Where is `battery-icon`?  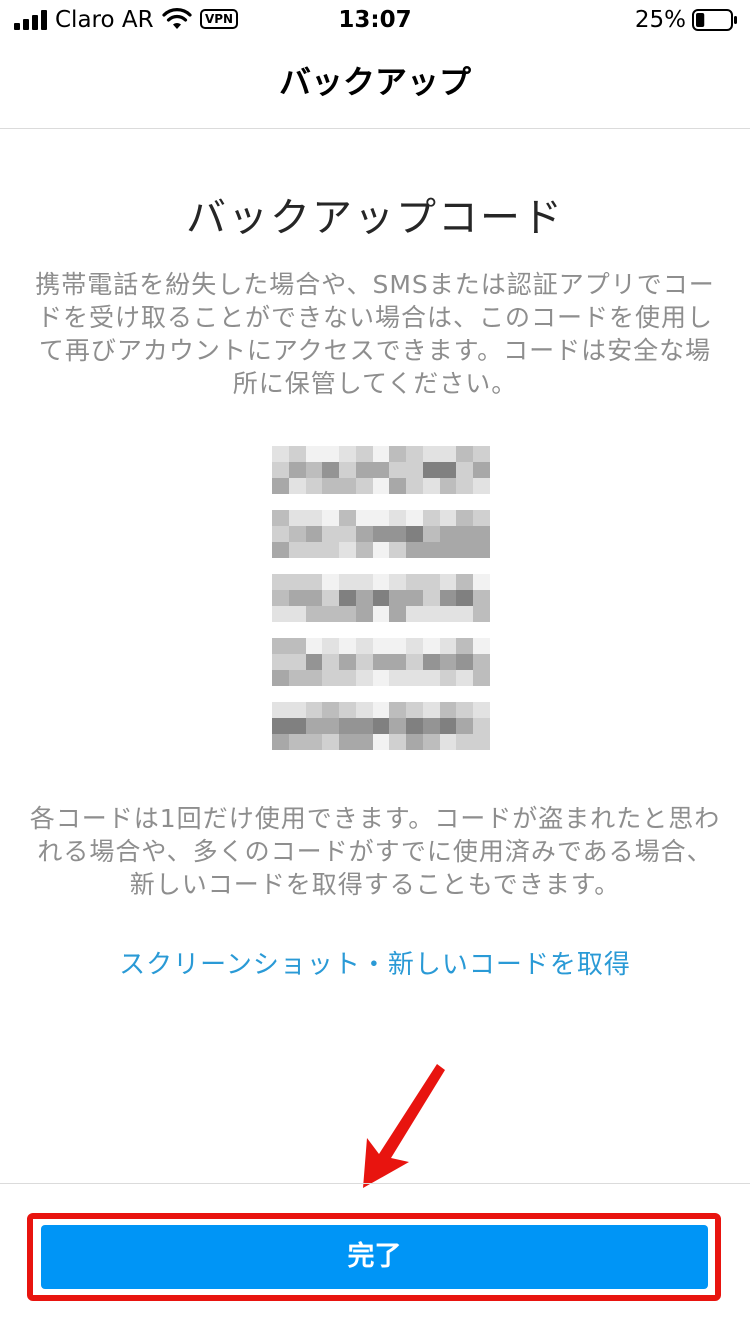
battery-icon is located at coordinates (714, 20).